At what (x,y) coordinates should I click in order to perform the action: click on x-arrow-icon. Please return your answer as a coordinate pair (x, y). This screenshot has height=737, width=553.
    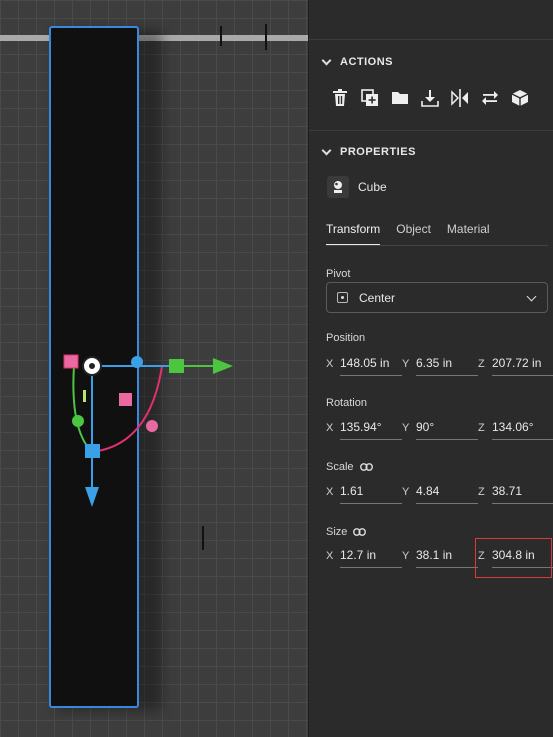
    Looking at the image, I should click on (223, 366).